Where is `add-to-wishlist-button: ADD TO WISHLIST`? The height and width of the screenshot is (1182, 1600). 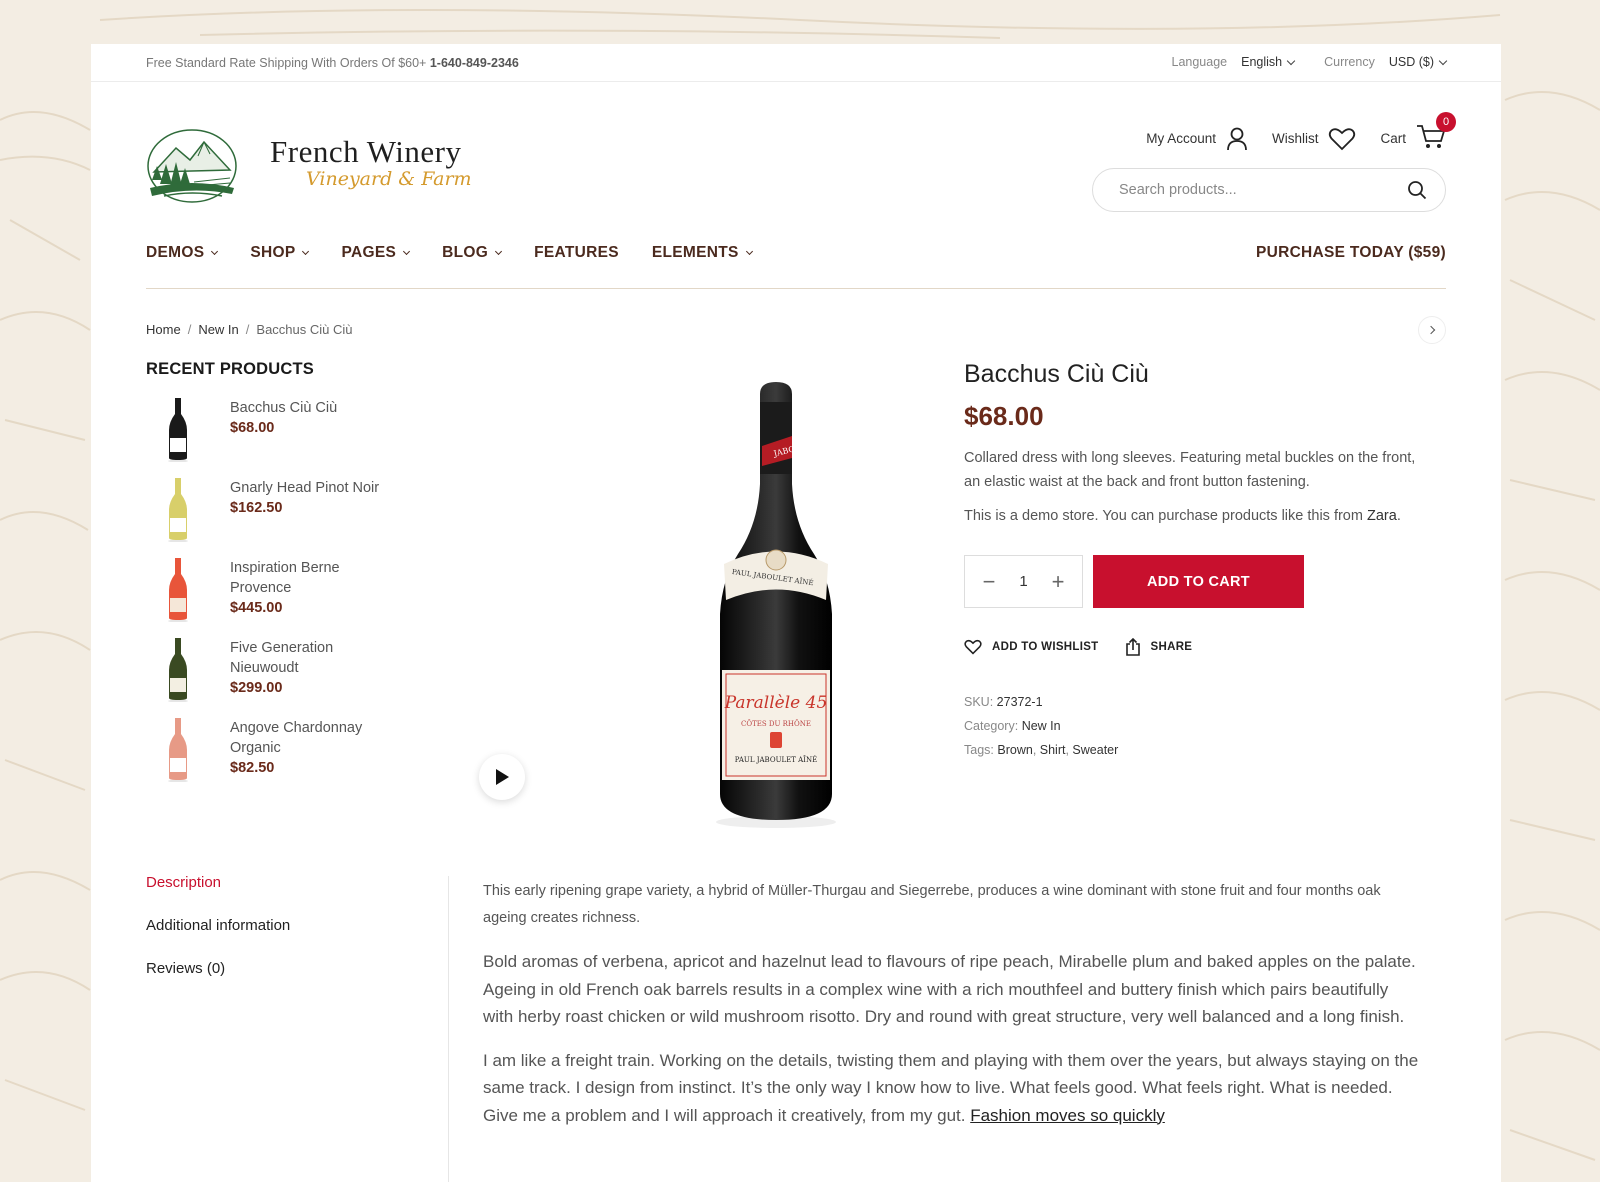
add-to-wishlist-button: ADD TO WISHLIST is located at coordinates (1031, 647).